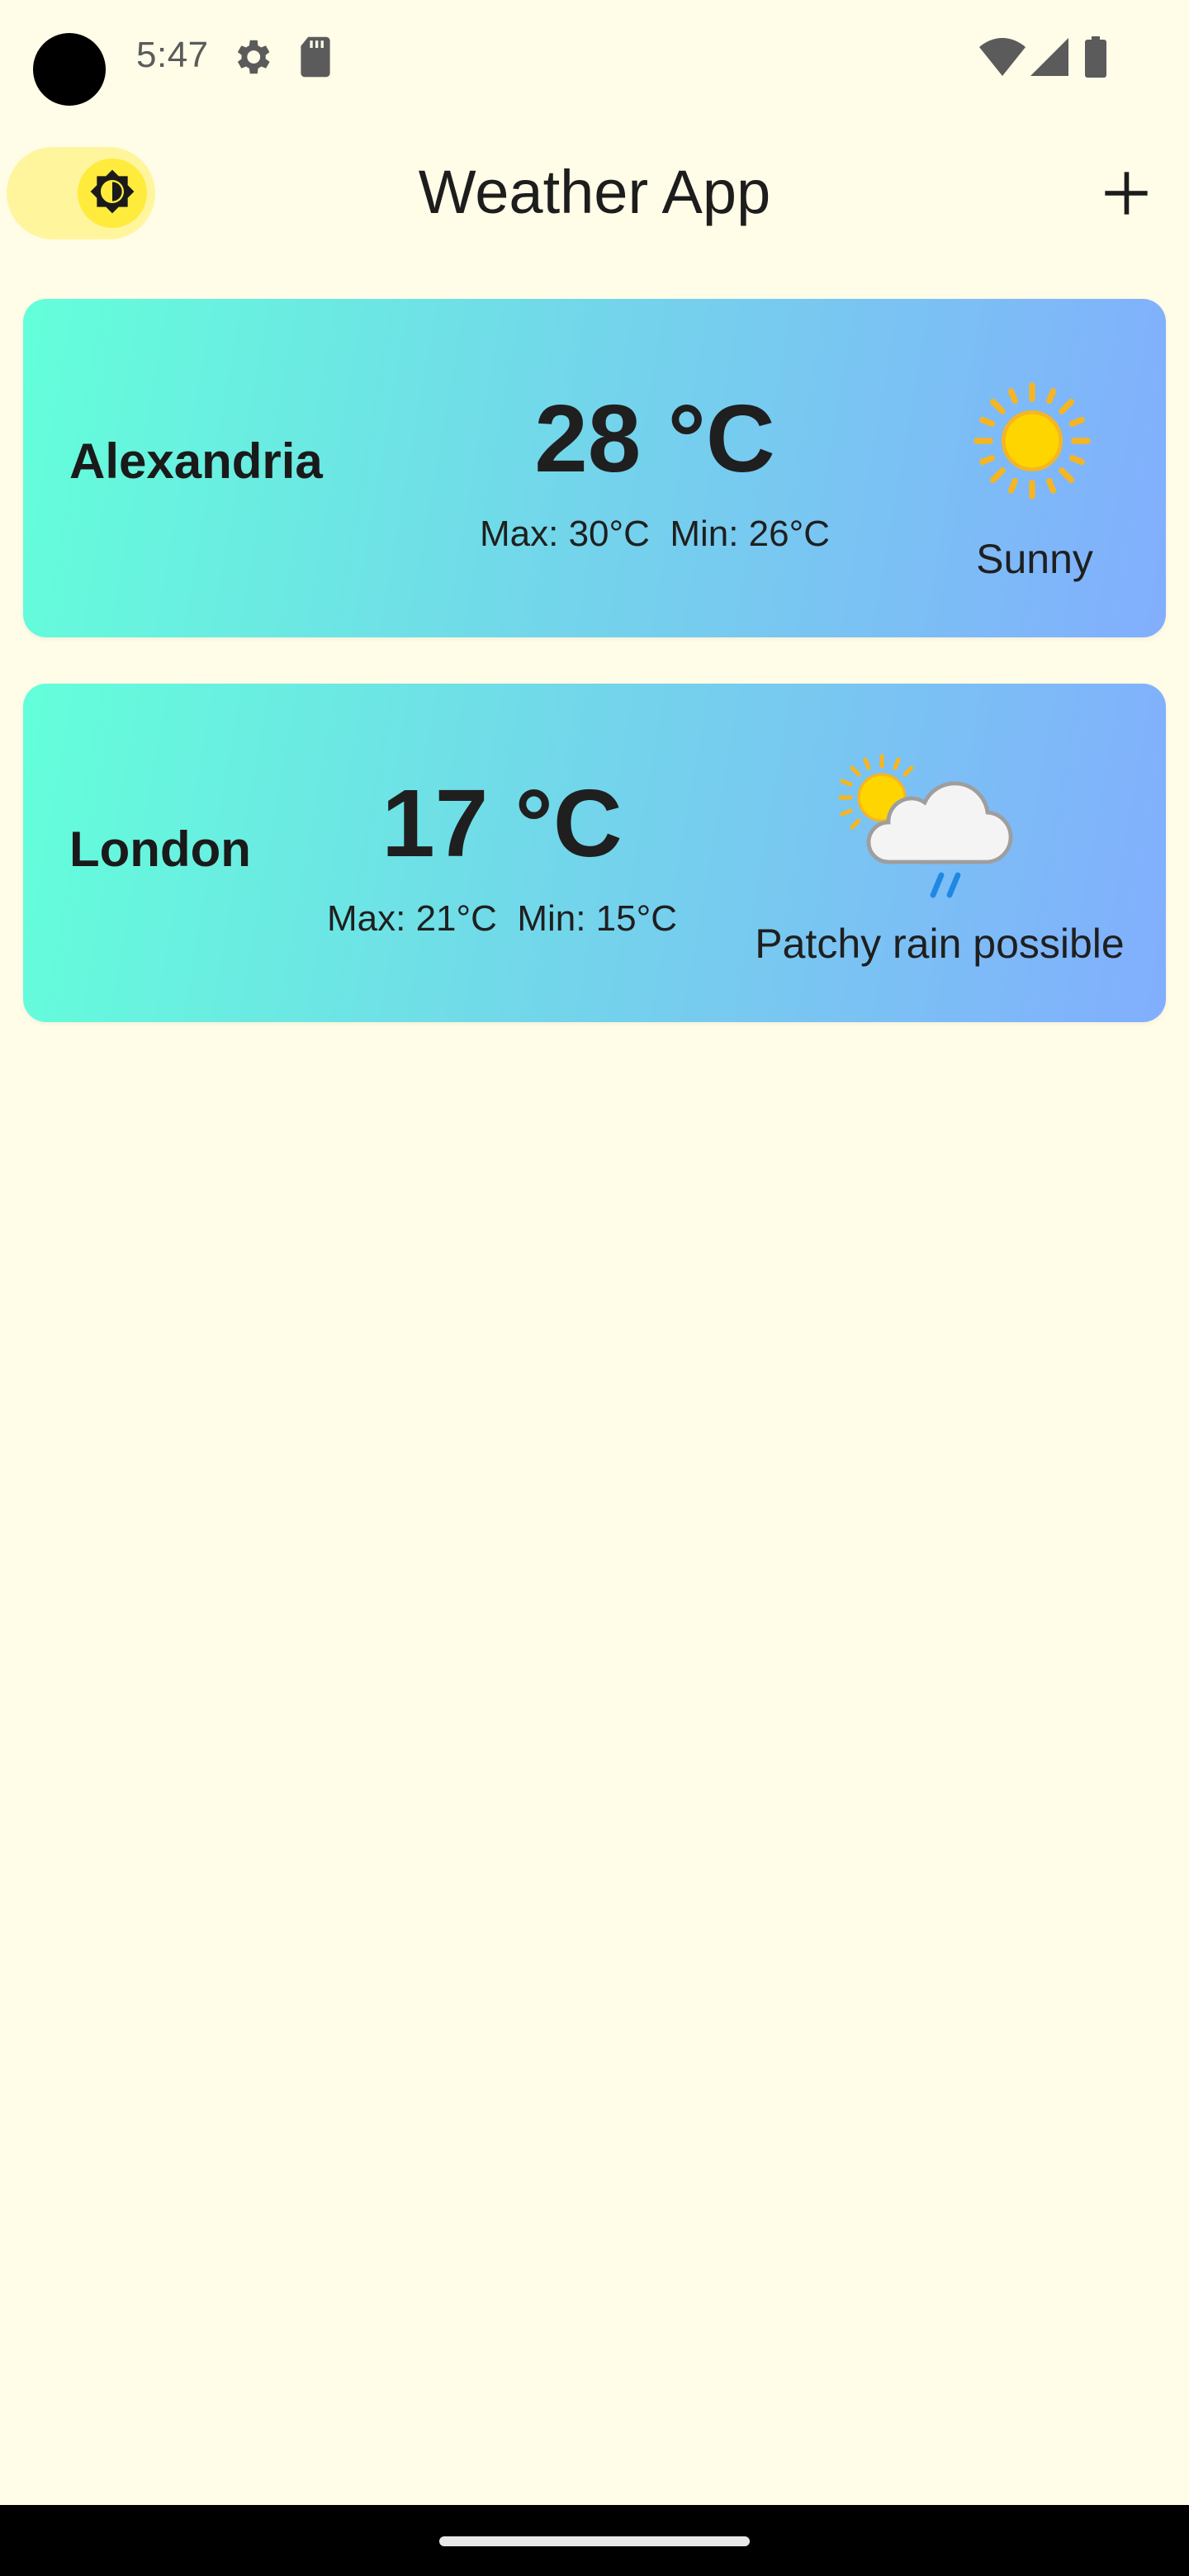 Image resolution: width=1189 pixels, height=2576 pixels. Describe the element at coordinates (655, 534) in the screenshot. I see `max-min-temperature: Max: 30°C Min: 26°C` at that location.